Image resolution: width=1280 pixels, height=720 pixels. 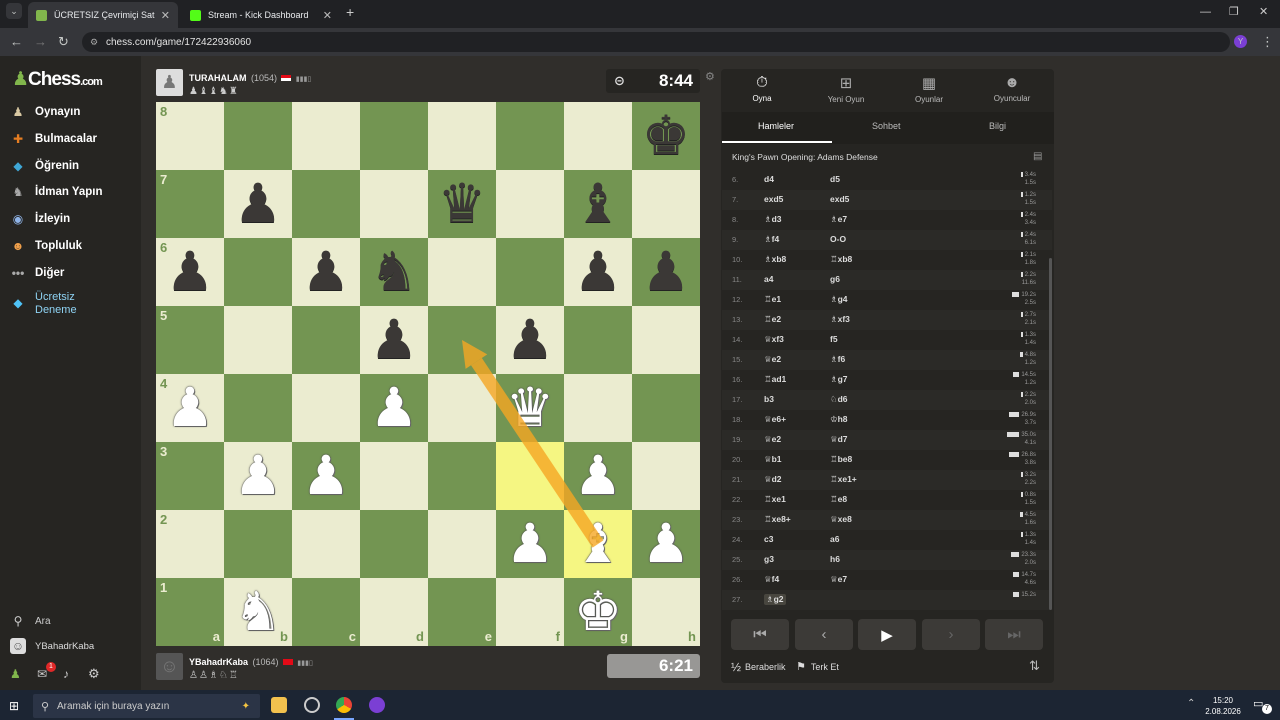 I want to click on tab-play: ⏱ Oyna, so click(x=762, y=88).